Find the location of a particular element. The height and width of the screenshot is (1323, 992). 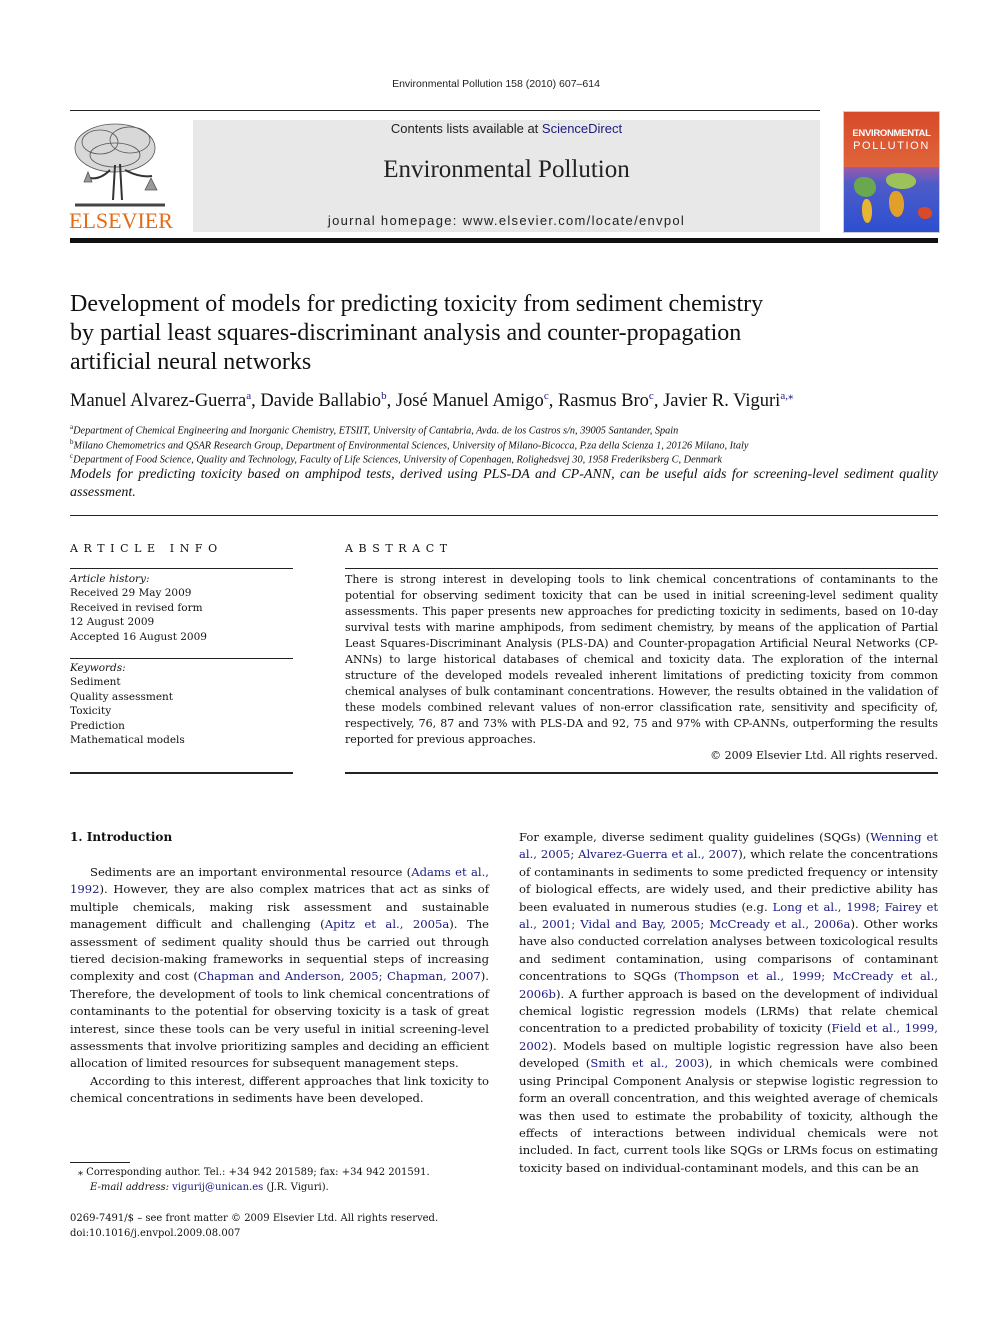

citation-link: Smith et al., 2003 is located at coordinates (647, 1063).